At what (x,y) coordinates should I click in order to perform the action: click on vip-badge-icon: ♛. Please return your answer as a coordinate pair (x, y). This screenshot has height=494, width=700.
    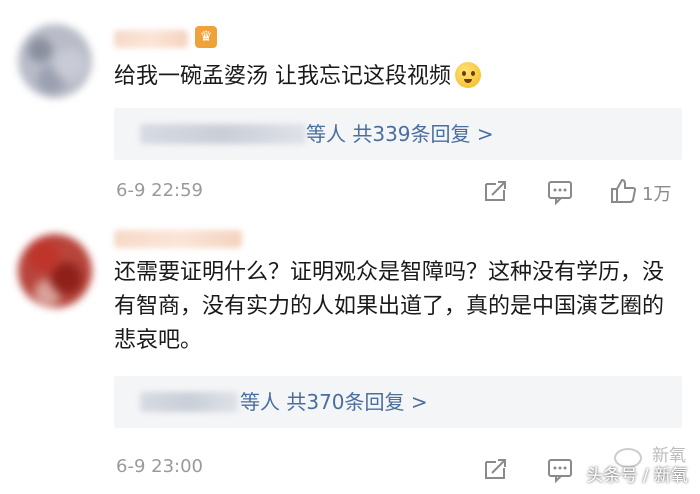
    Looking at the image, I should click on (206, 37).